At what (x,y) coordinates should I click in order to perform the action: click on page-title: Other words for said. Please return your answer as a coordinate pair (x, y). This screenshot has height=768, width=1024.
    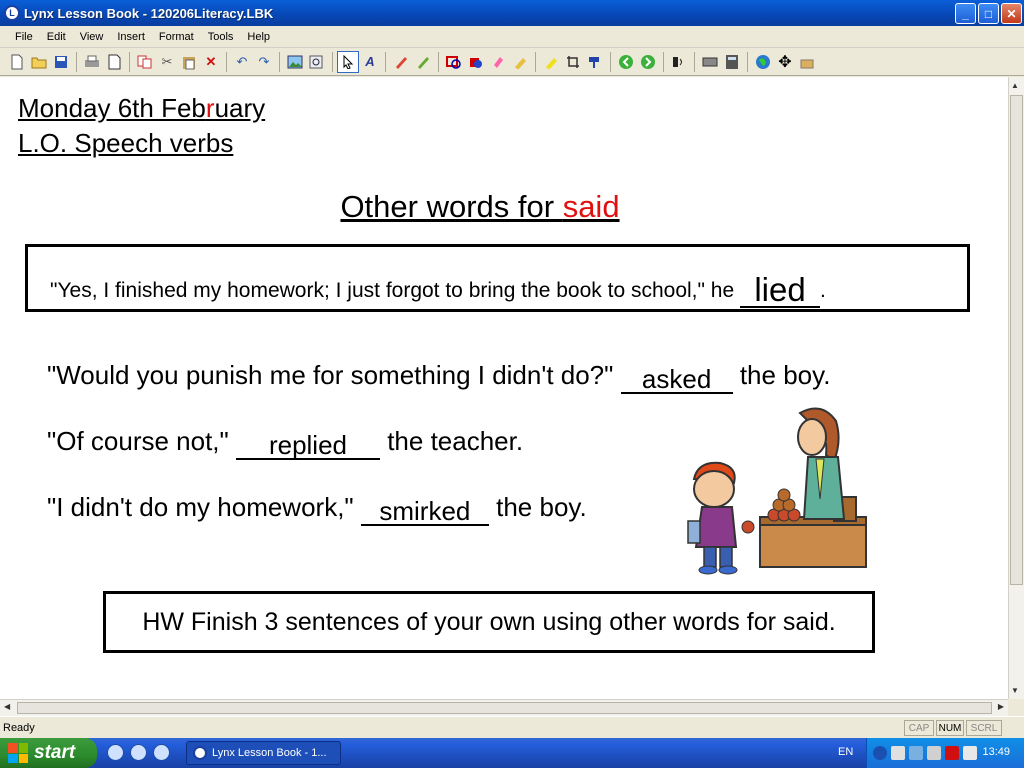
    Looking at the image, I should click on (480, 206).